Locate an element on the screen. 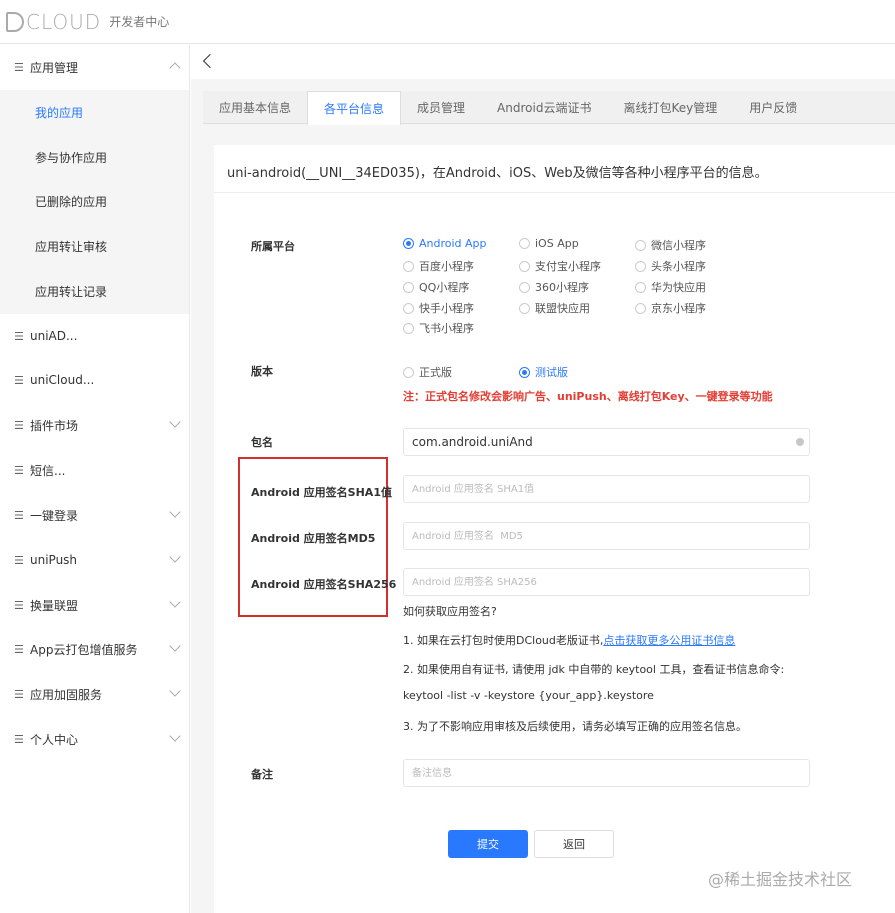  tab-platform-info: 各平台信息 is located at coordinates (354, 108).